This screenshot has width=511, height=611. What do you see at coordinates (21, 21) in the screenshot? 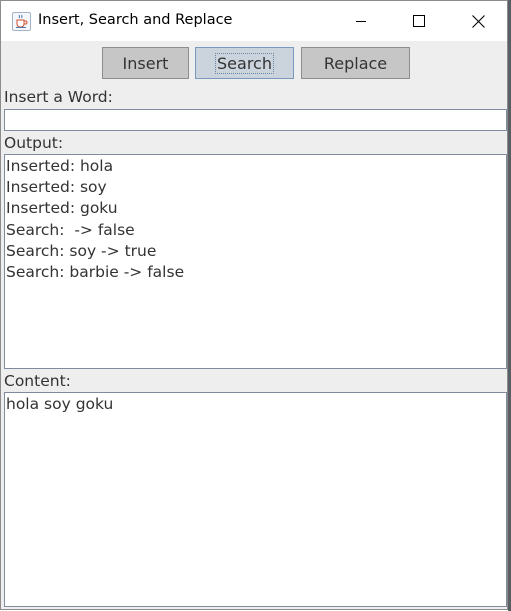
I see `java-cup-icon` at bounding box center [21, 21].